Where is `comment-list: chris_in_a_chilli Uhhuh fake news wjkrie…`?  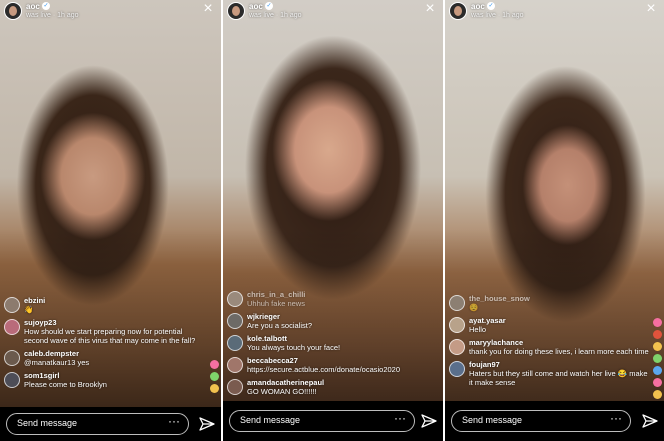 comment-list: chris_in_a_chilli Uhhuh fake news wjkrie… is located at coordinates (328, 345).